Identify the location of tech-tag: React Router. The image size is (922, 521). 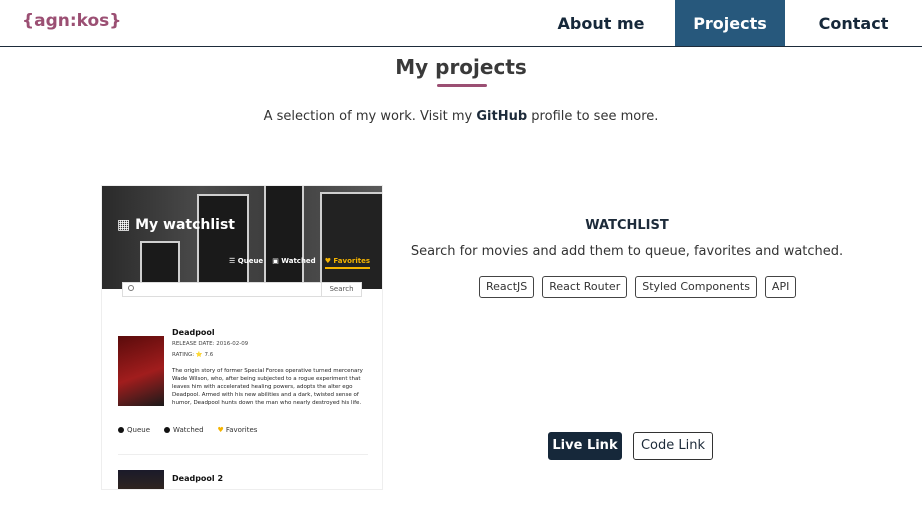
(585, 287).